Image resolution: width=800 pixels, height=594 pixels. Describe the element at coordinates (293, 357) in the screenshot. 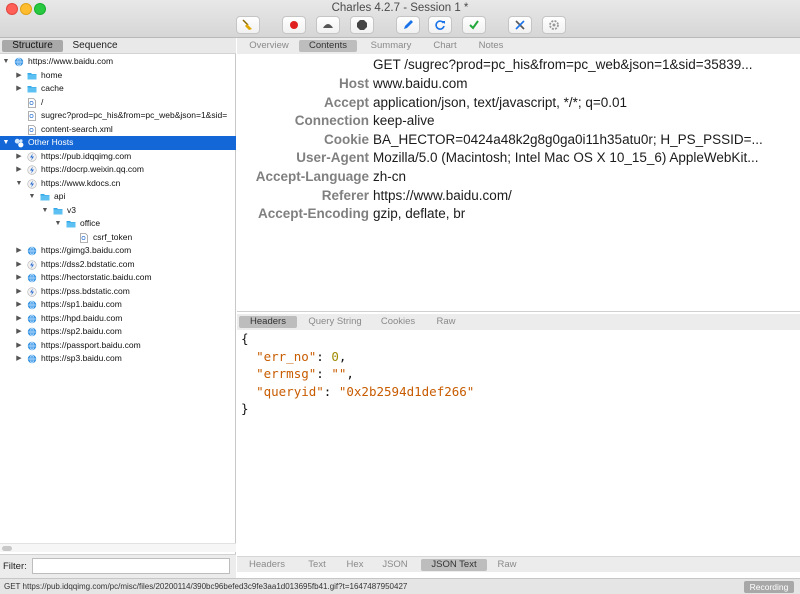

I see `json-entry: "err_no": 0,` at that location.